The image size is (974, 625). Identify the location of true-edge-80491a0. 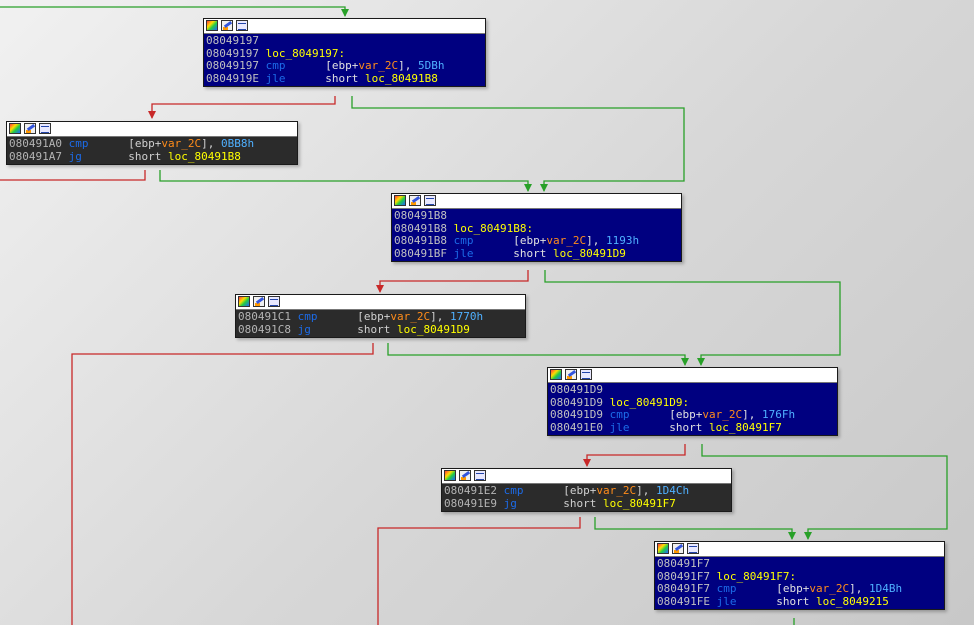
(344, 180).